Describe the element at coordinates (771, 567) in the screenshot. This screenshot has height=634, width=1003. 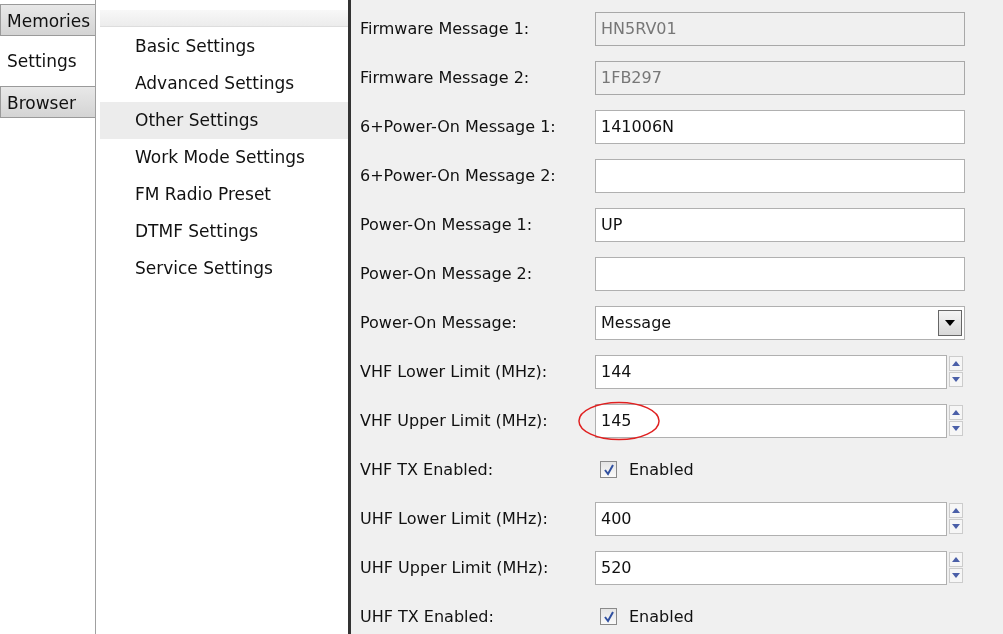
I see `number-field: 520` at that location.